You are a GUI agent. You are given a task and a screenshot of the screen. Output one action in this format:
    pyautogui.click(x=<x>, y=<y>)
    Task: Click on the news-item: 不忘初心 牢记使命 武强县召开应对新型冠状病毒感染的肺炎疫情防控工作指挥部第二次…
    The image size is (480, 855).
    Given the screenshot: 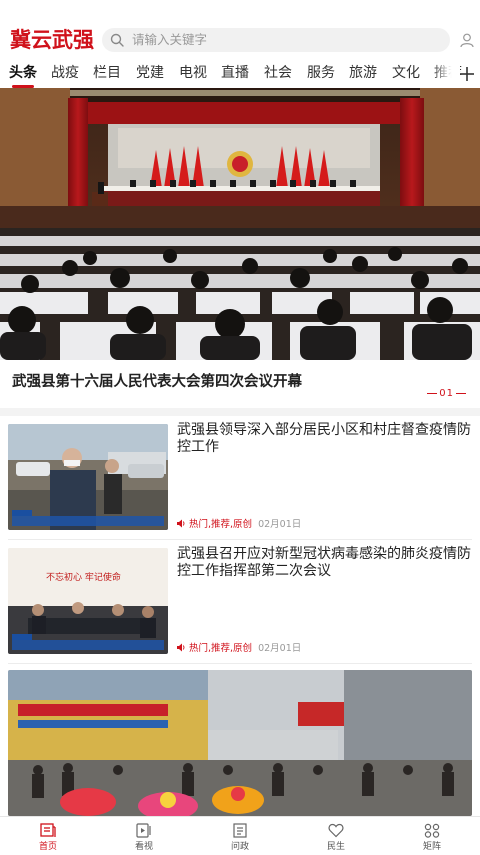 What is the action you would take?
    pyautogui.click(x=240, y=602)
    